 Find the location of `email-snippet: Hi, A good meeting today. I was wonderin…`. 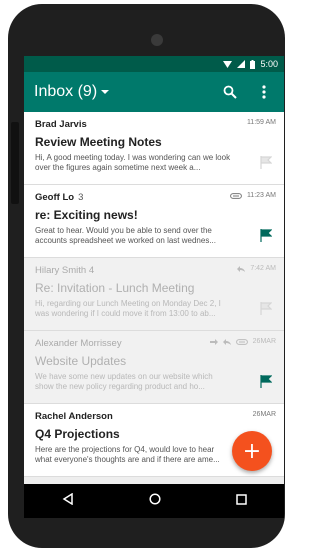

email-snippet: Hi, A good meeting today. I was wonderin… is located at coordinates (133, 162).